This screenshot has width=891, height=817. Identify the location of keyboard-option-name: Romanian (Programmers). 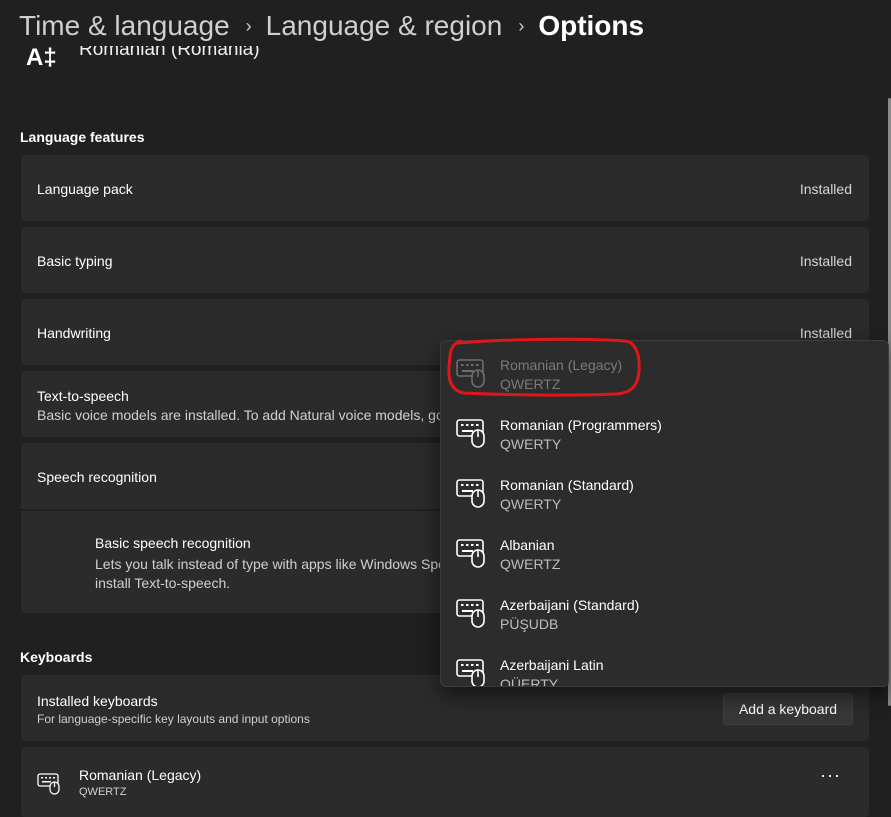
(581, 425).